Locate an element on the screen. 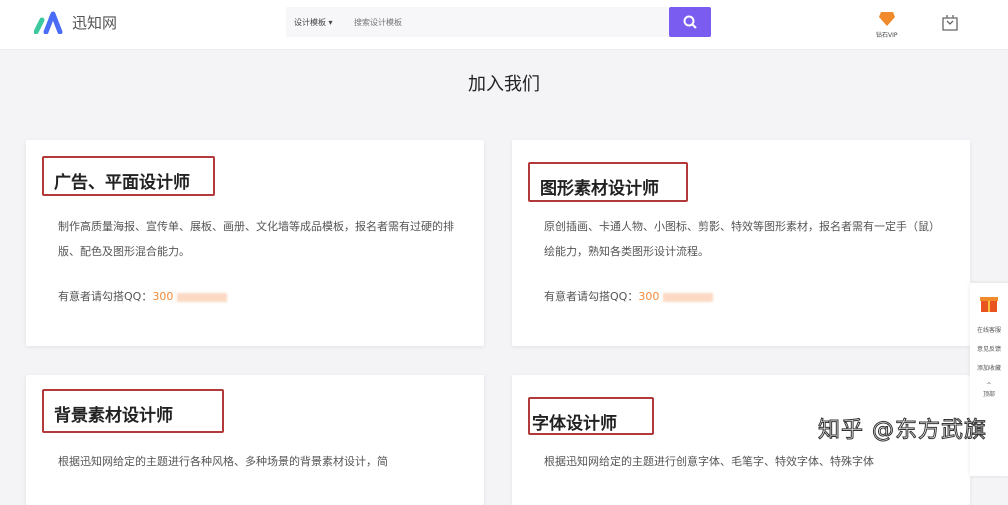  back-to-top-label: 顶部 is located at coordinates (988, 394).